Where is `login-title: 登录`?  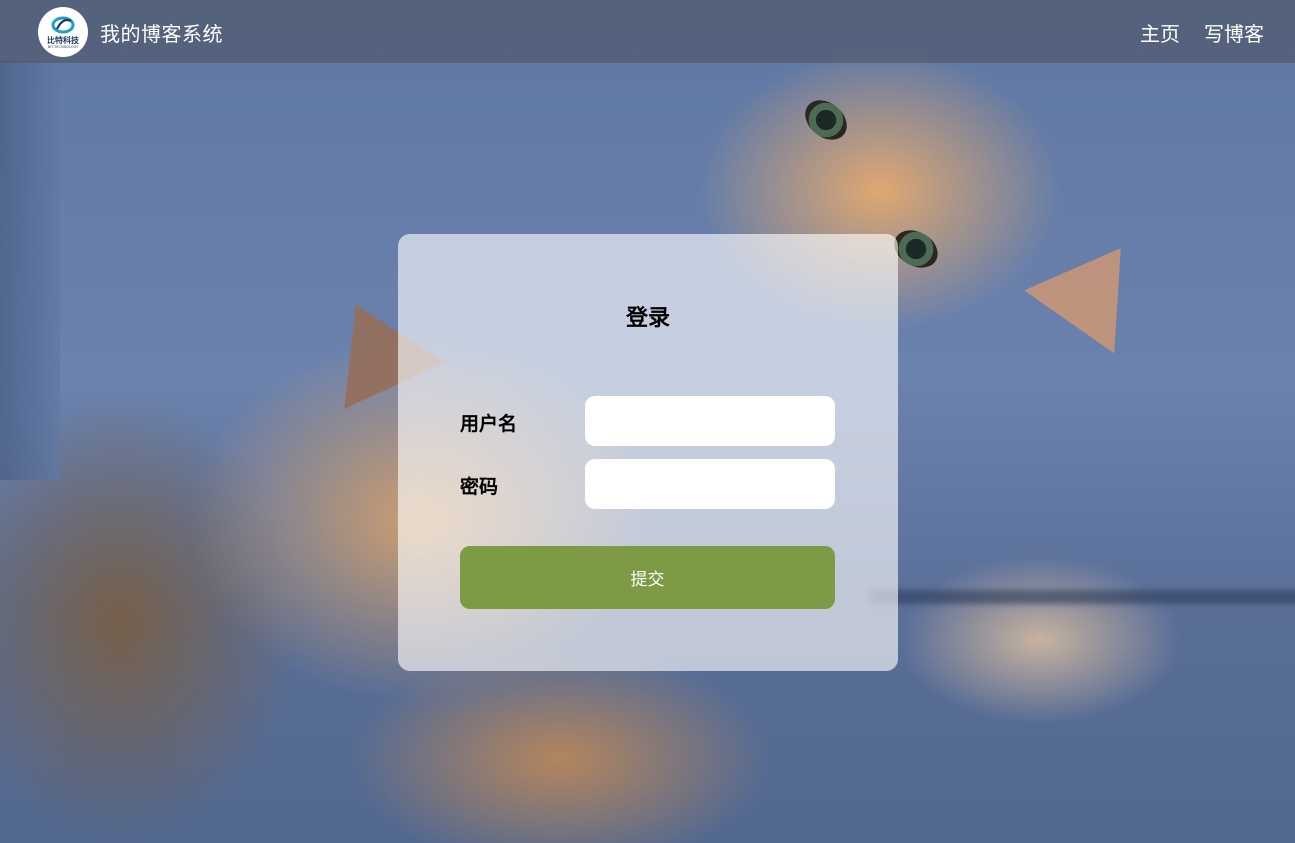
login-title: 登录 is located at coordinates (647, 318).